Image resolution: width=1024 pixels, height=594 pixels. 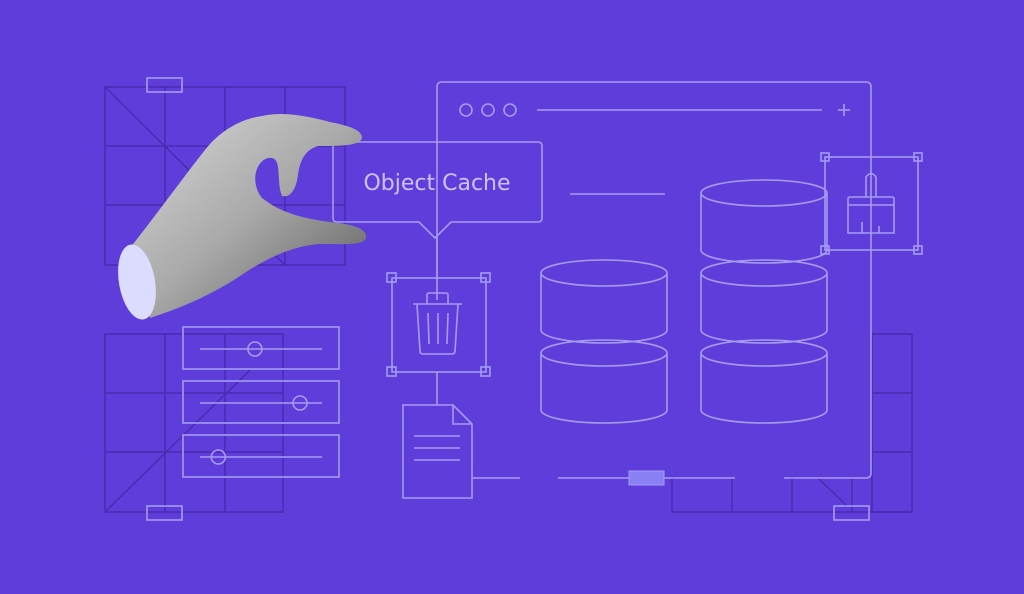 What do you see at coordinates (844, 110) in the screenshot?
I see `plus-icon` at bounding box center [844, 110].